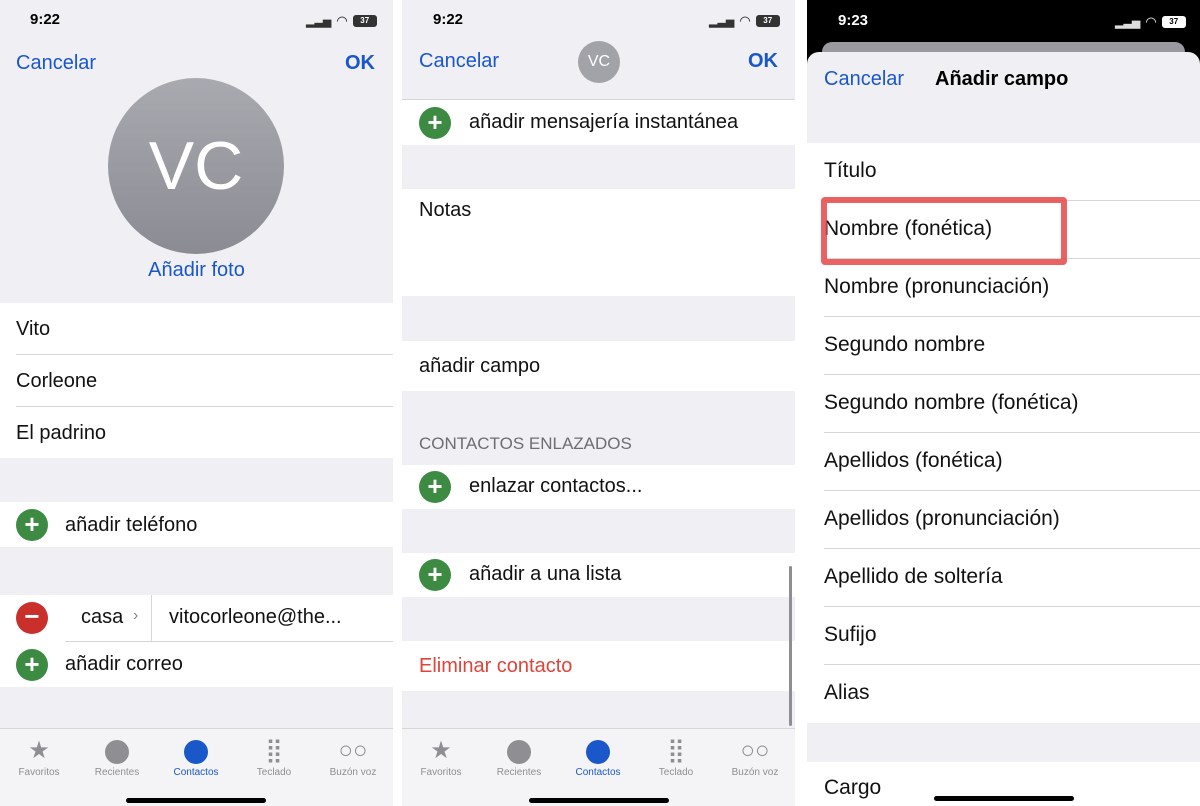  What do you see at coordinates (598, 366) in the screenshot?
I see `add-field-row: añadir campo` at bounding box center [598, 366].